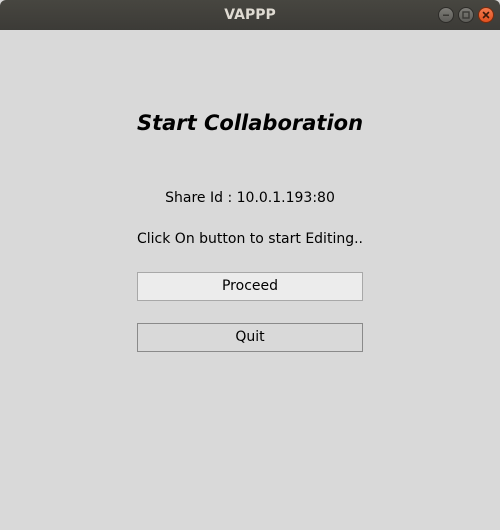 Image resolution: width=500 pixels, height=530 pixels. Describe the element at coordinates (250, 286) in the screenshot. I see `proceed-button: Proceed` at that location.